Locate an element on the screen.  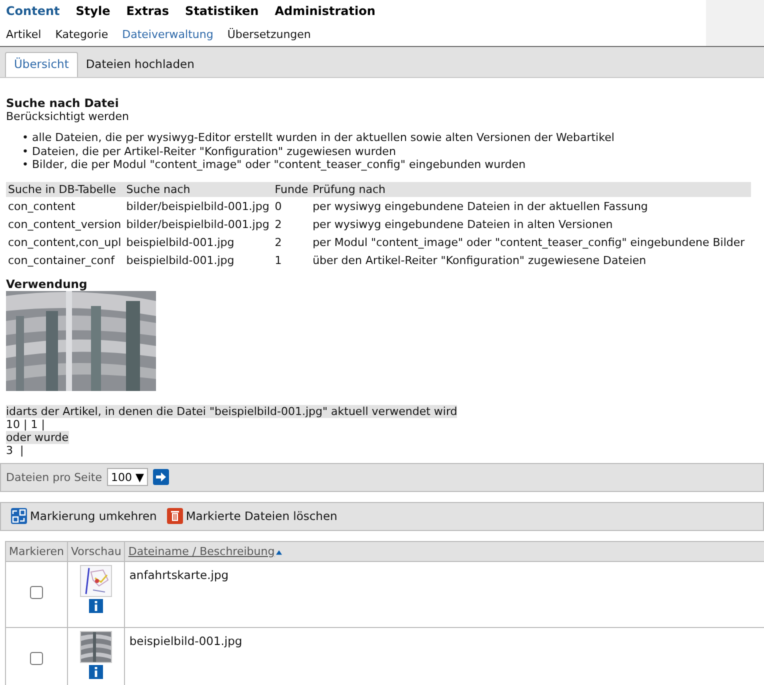
table-cell-text: per Modul "content_image" oder "content_teaser_config" eingebundene Bilder is located at coordinates (529, 242).